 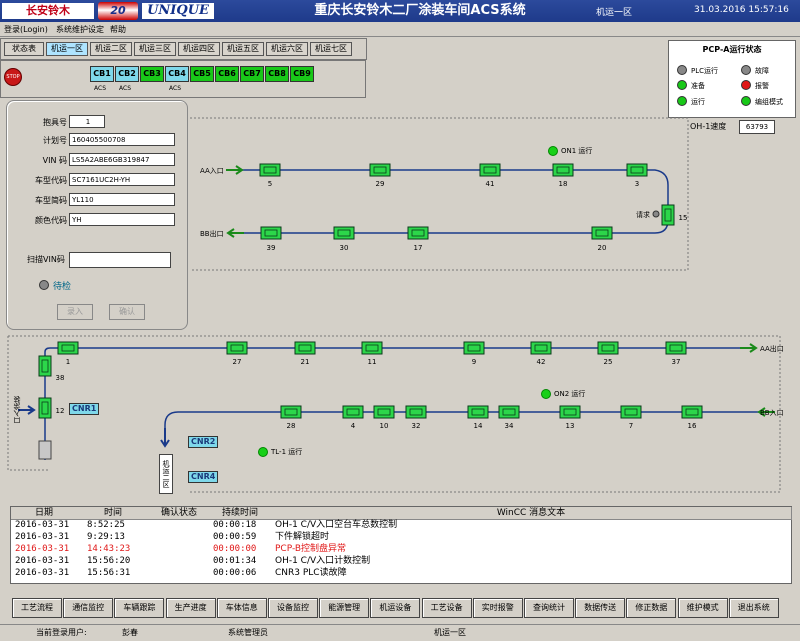 What do you see at coordinates (692, 426) in the screenshot?
I see `carrier-label: 16` at bounding box center [692, 426].